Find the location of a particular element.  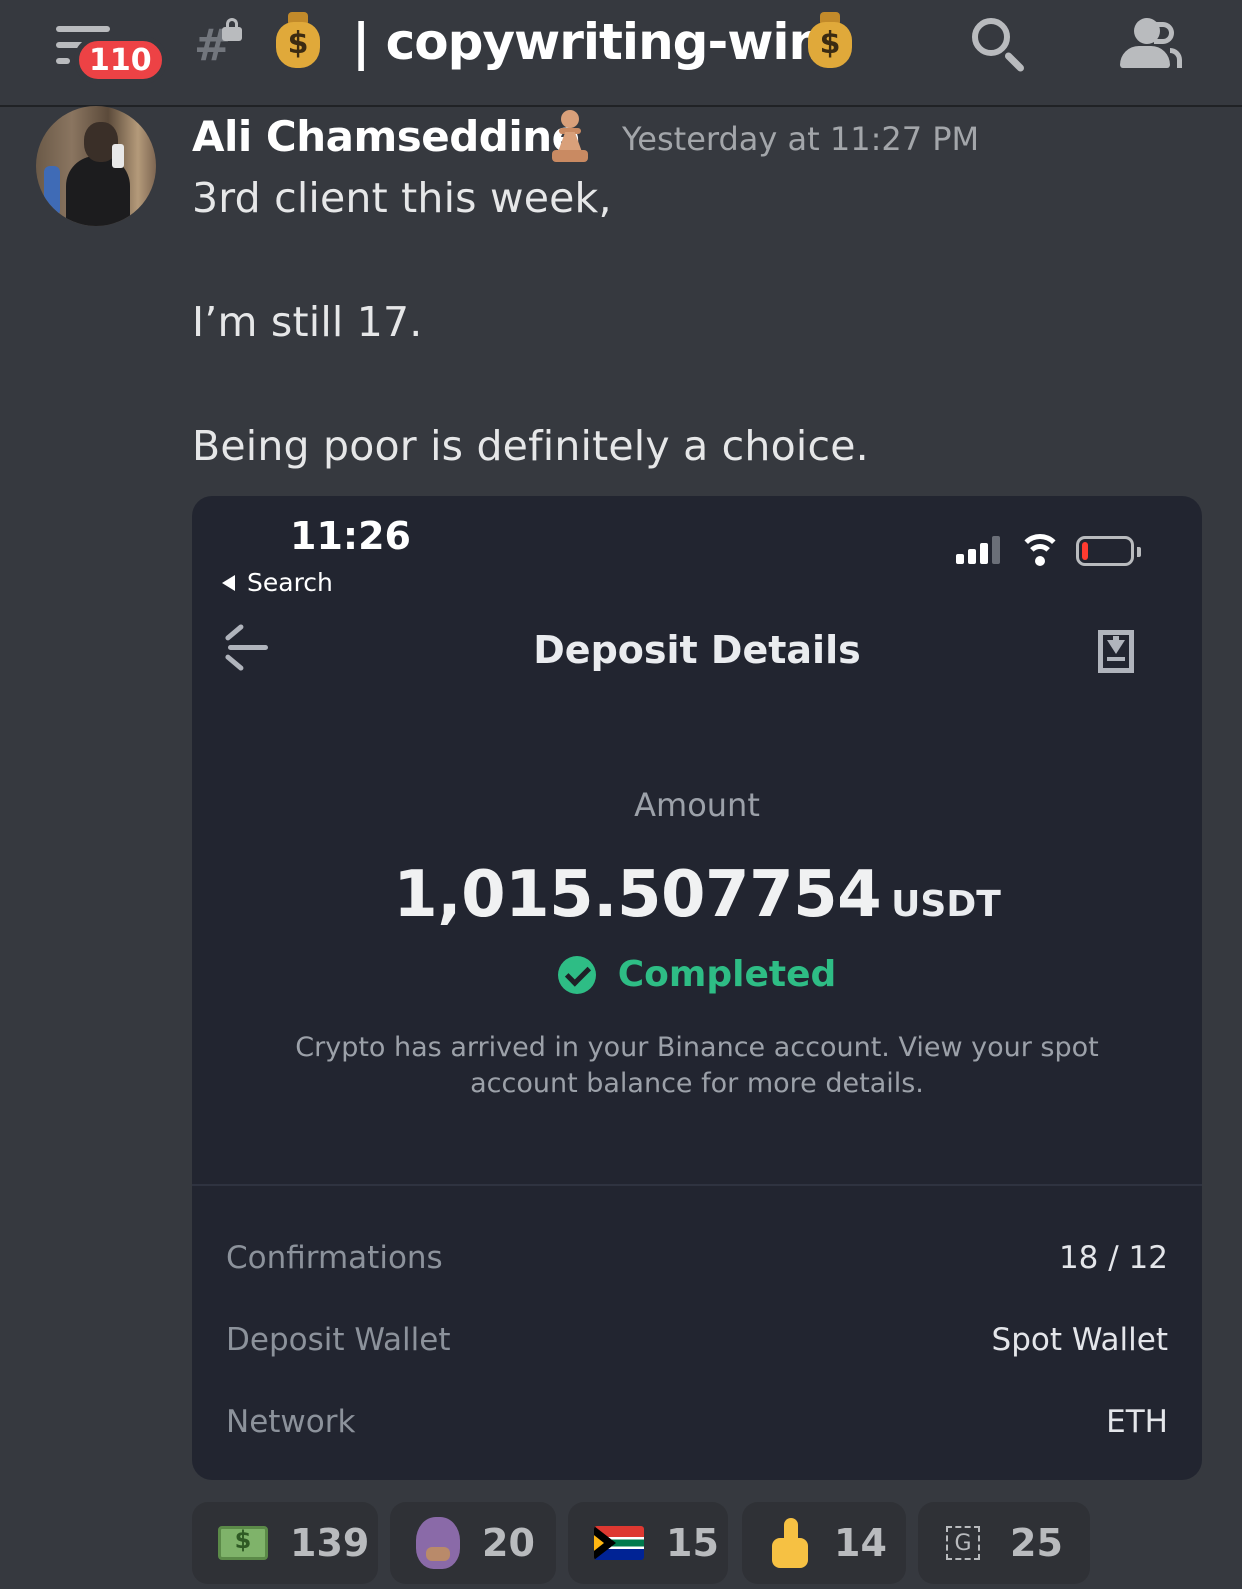

detail-row-network: Network ETH is located at coordinates (697, 1422).